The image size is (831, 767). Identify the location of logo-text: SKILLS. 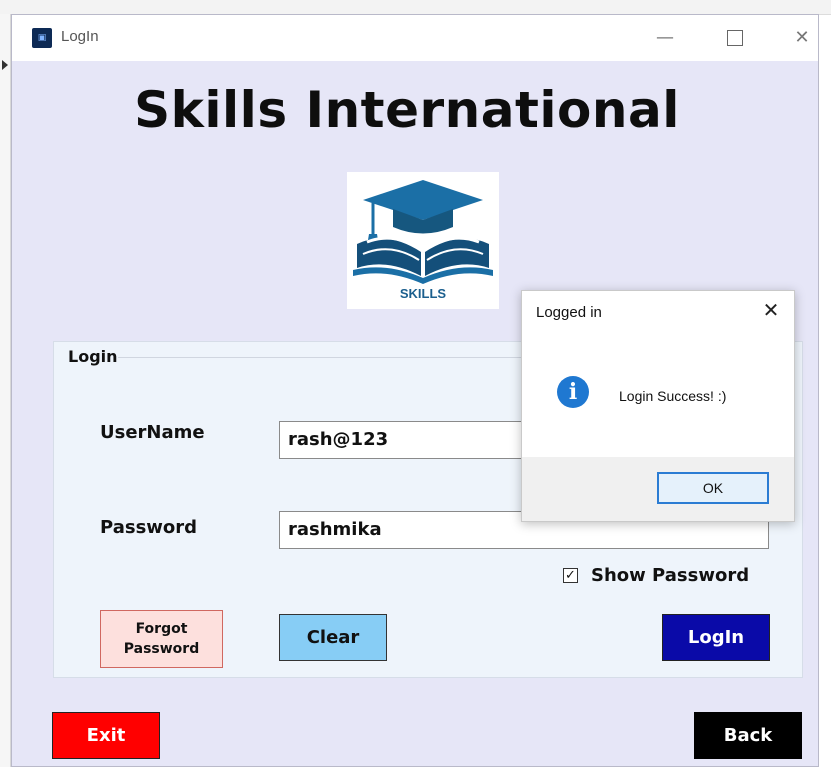
(423, 293).